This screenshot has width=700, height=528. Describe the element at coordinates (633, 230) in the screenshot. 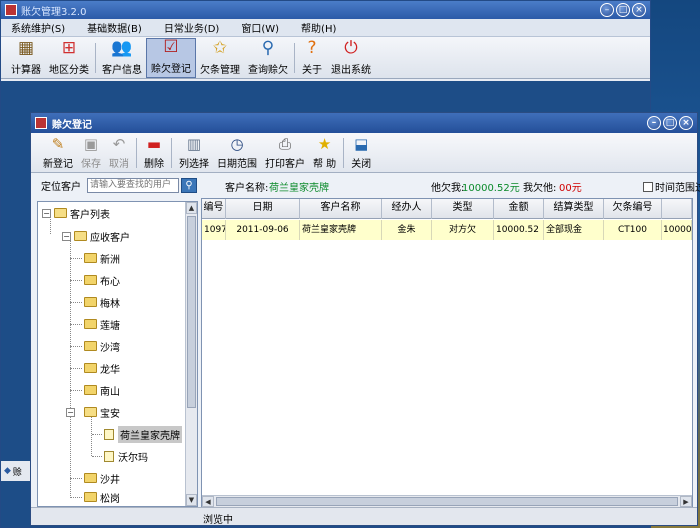

I see `cell-iou-no: CT100` at that location.